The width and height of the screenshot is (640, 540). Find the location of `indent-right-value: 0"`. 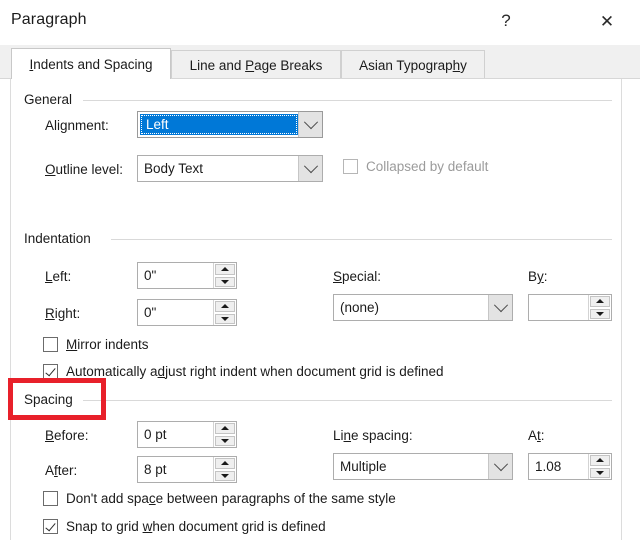

indent-right-value: 0" is located at coordinates (150, 312).